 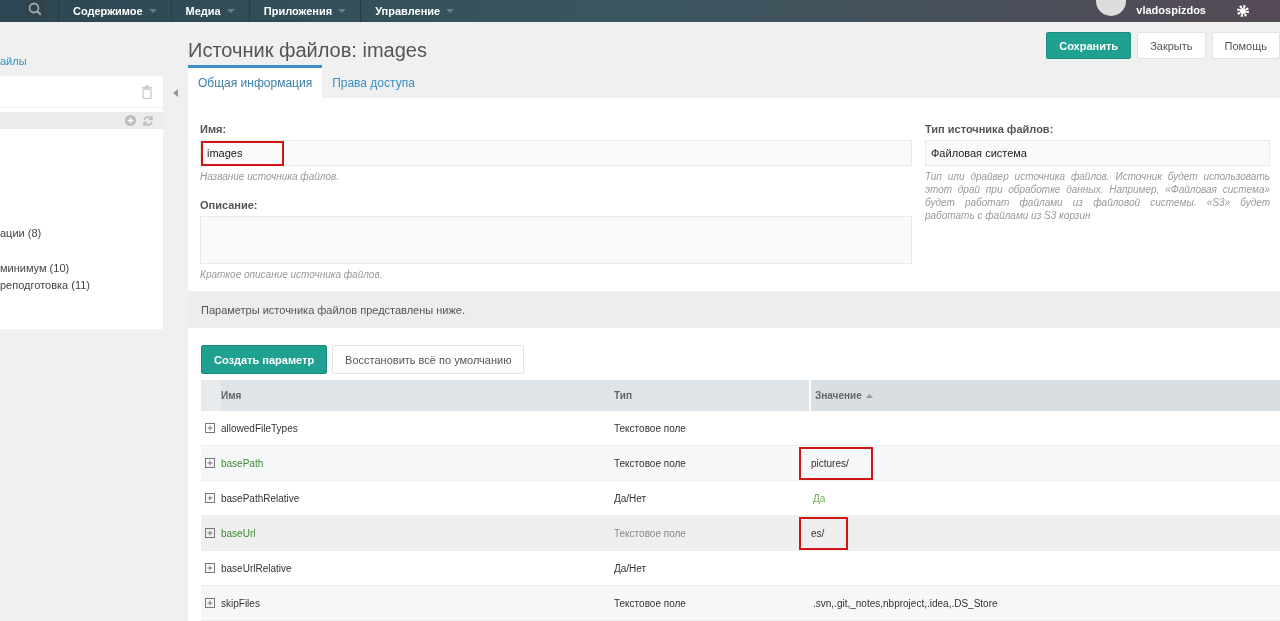 I want to click on collapse-arrow-icon, so click(x=175, y=93).